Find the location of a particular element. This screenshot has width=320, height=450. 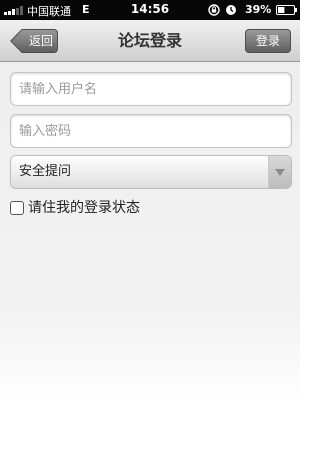

alarm-clock-icon is located at coordinates (231, 10).